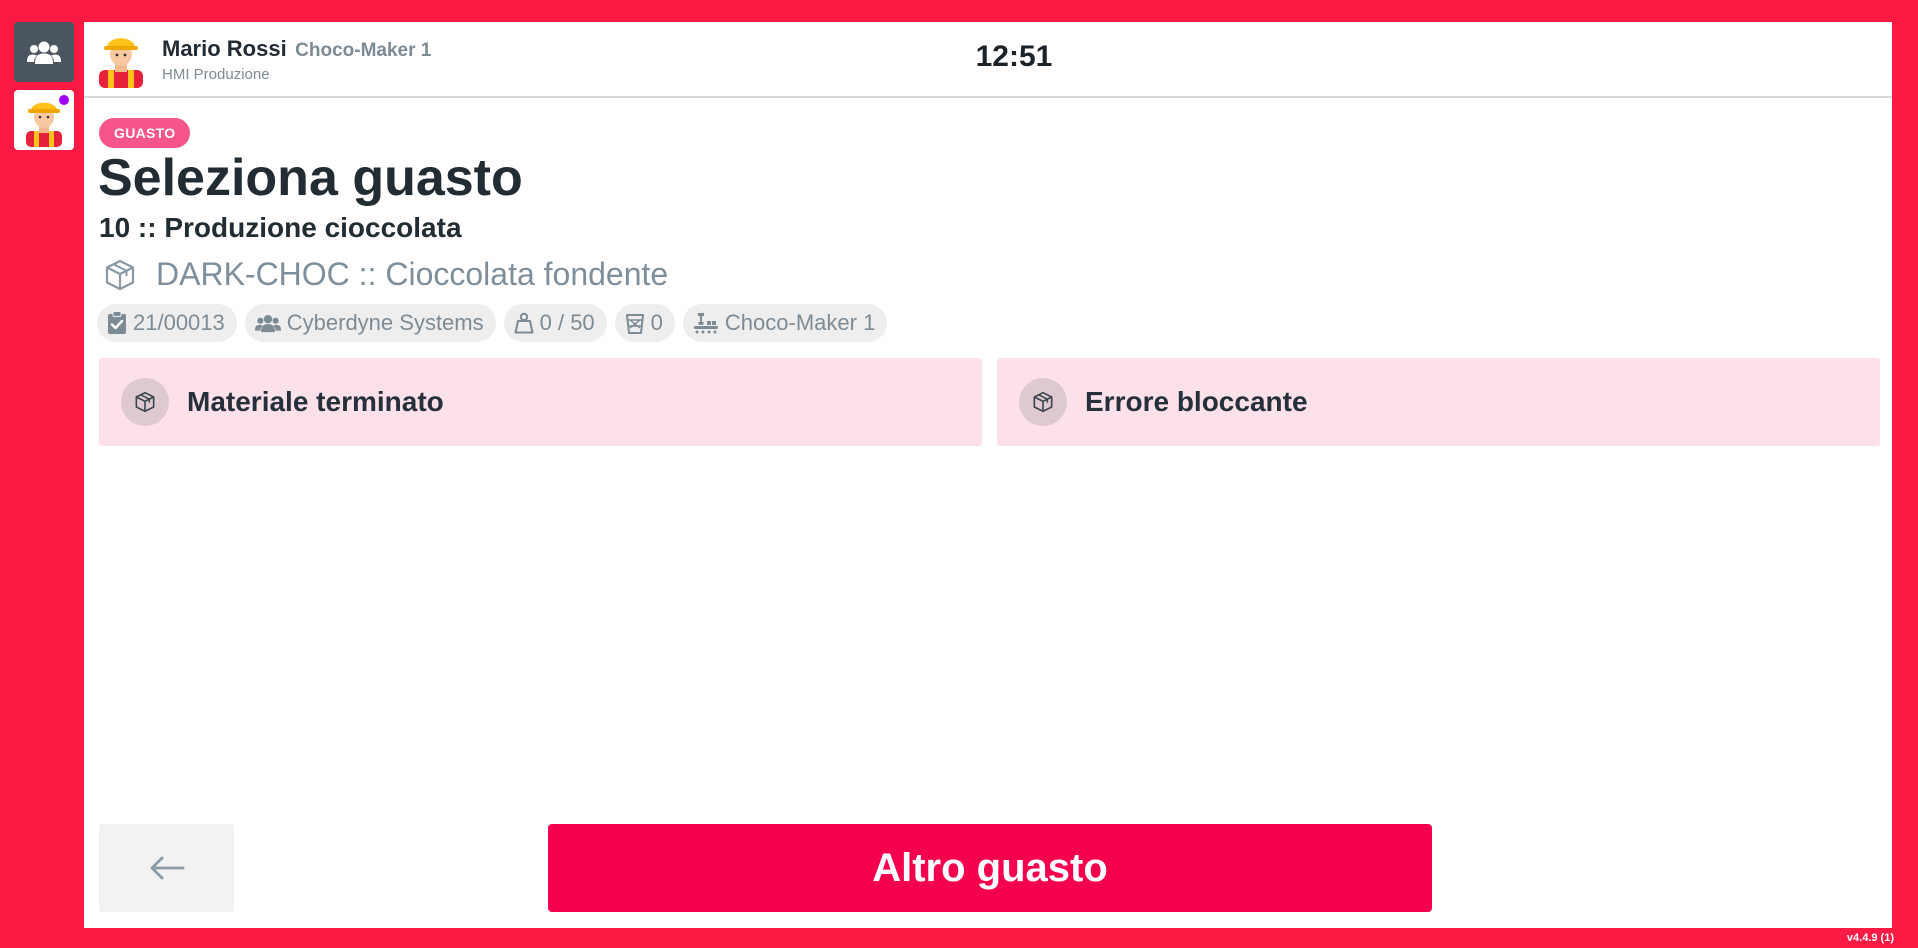  What do you see at coordinates (117, 322) in the screenshot?
I see `clipboard-check-icon` at bounding box center [117, 322].